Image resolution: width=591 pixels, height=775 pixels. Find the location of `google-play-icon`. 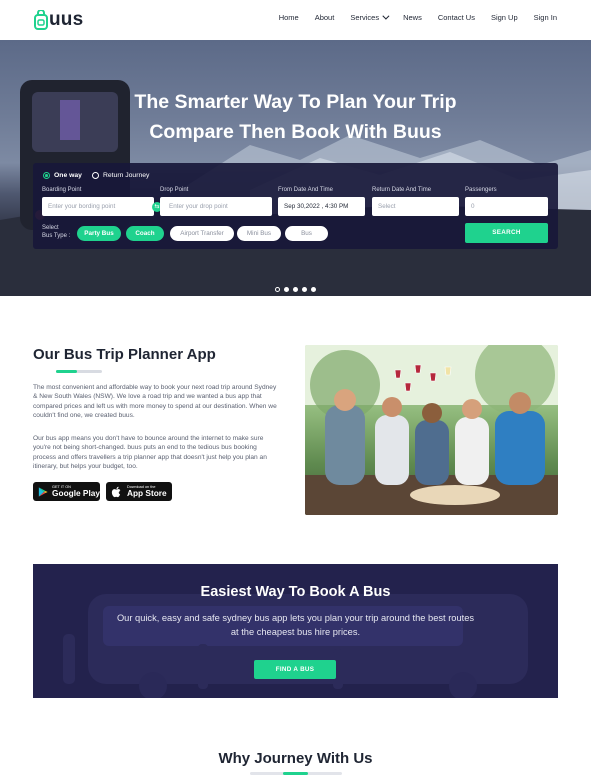

google-play-icon is located at coordinates (43, 491).